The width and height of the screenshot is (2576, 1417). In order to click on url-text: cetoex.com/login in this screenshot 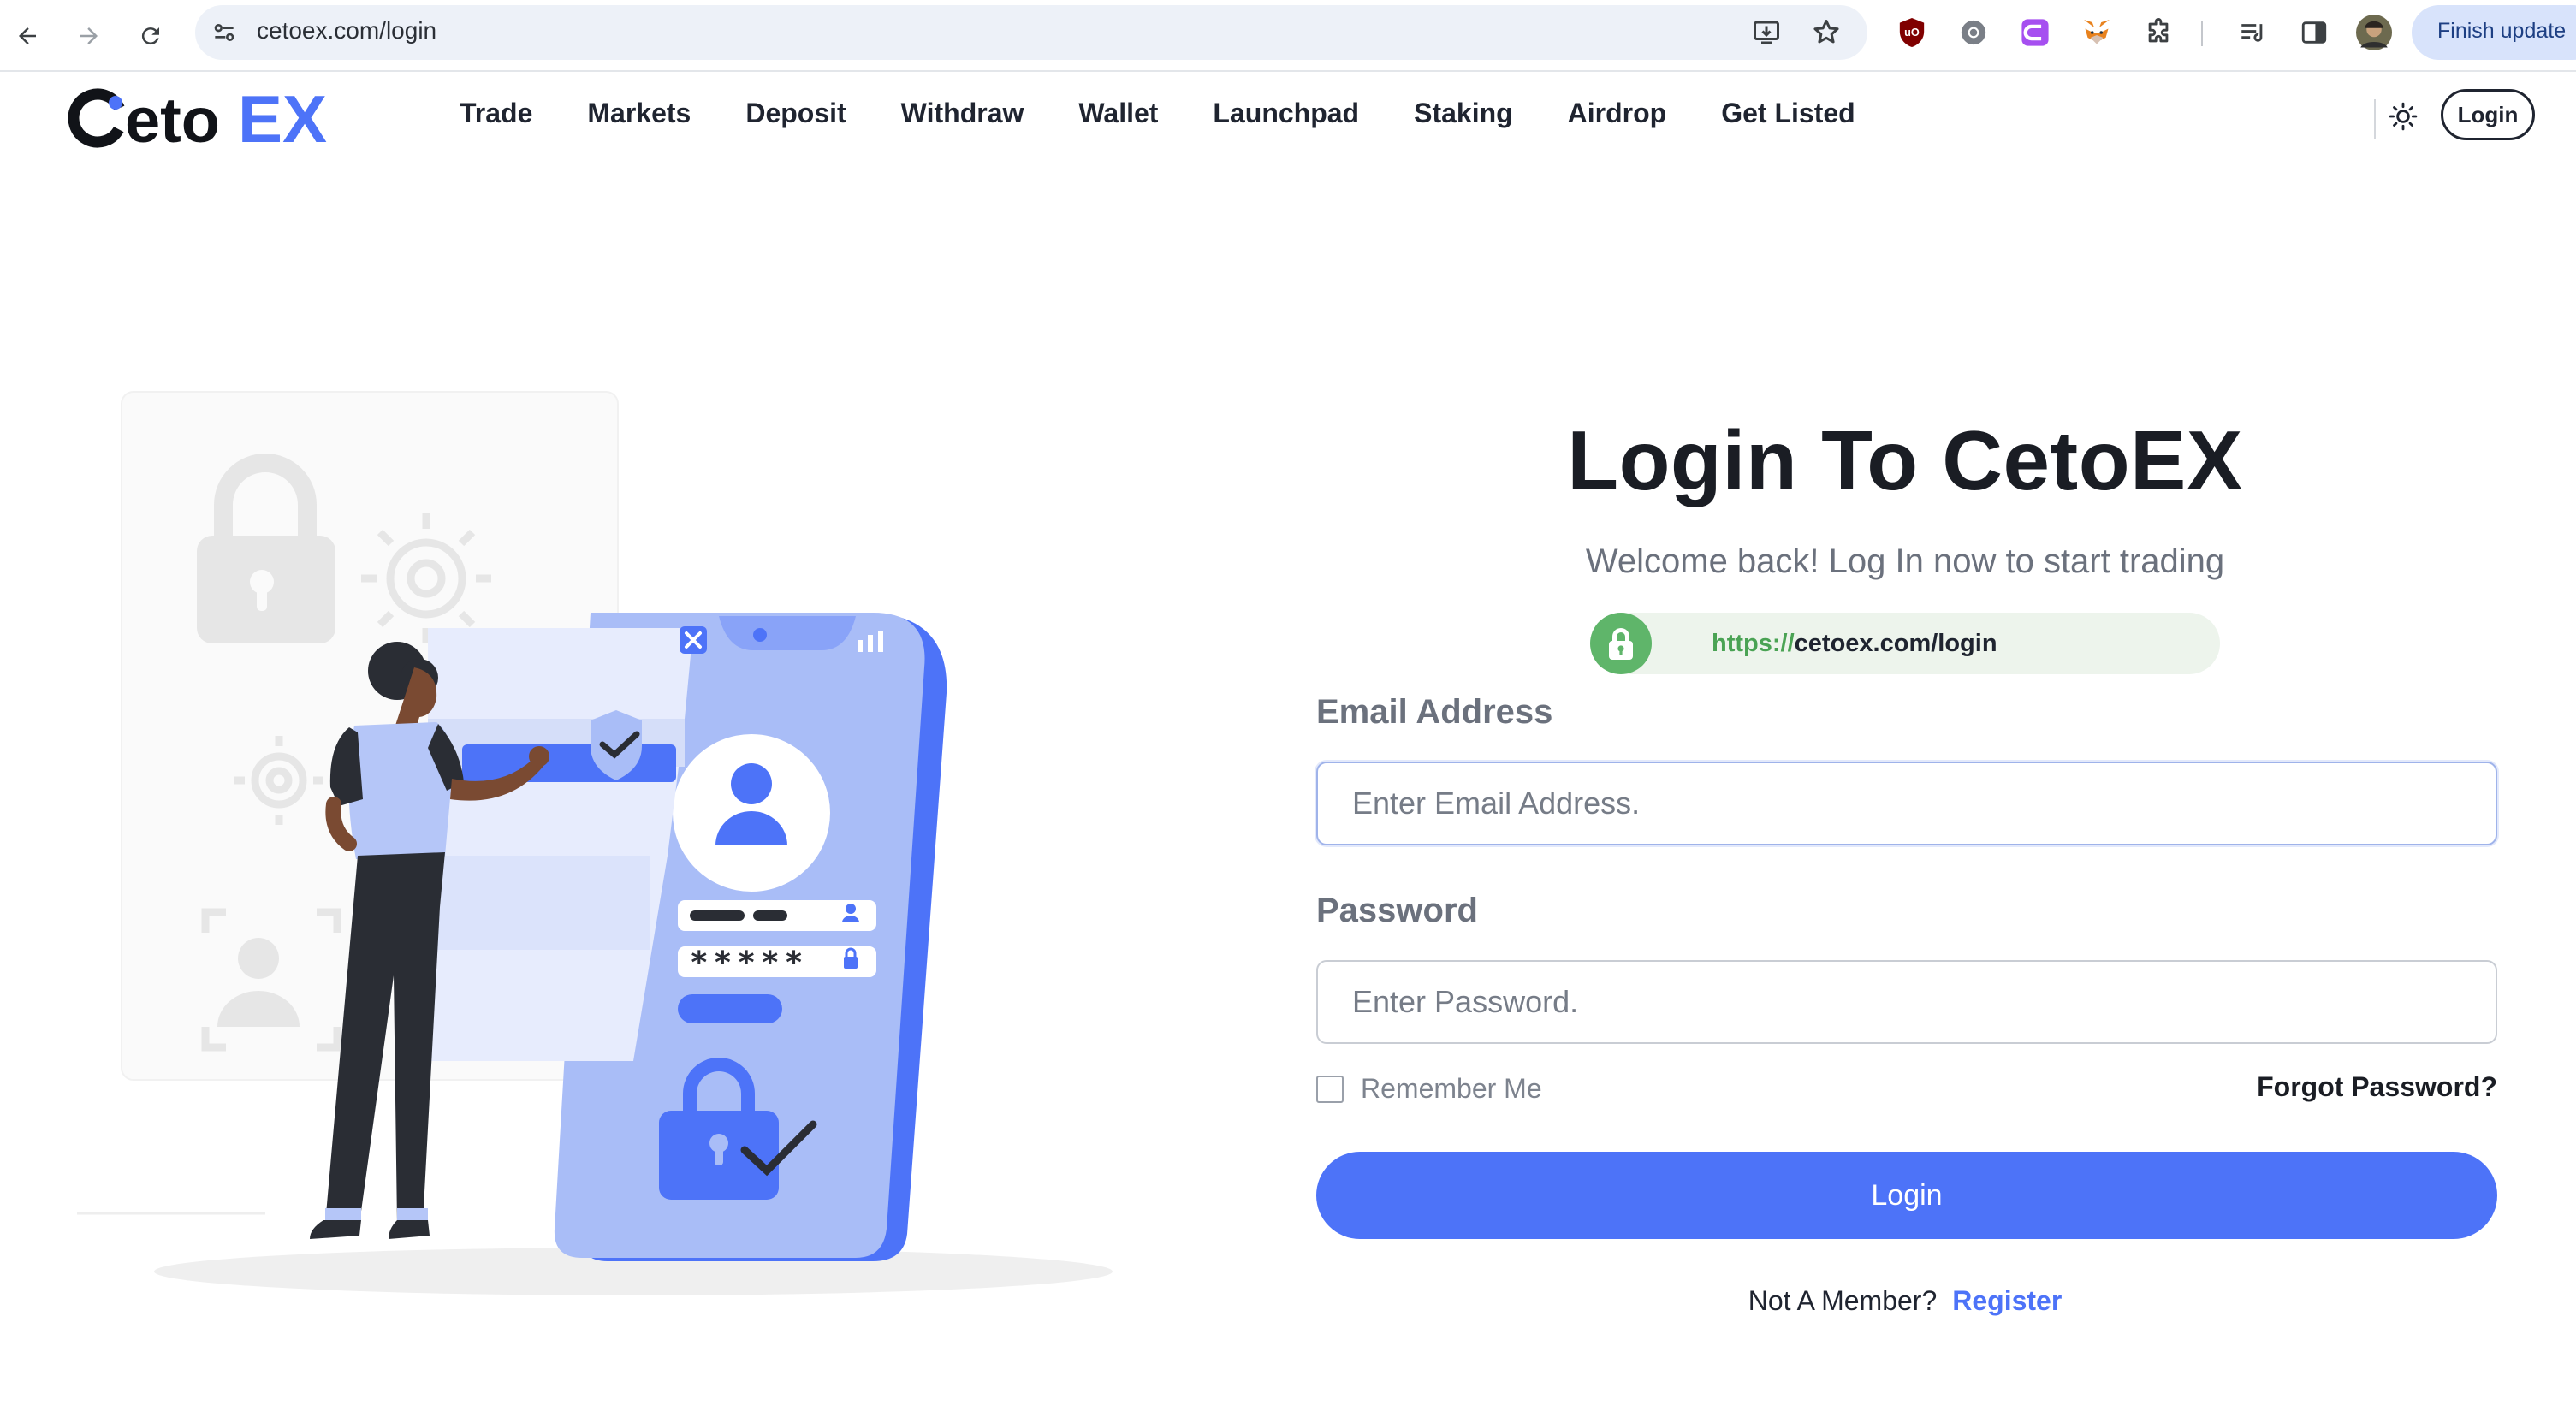, I will do `click(346, 31)`.